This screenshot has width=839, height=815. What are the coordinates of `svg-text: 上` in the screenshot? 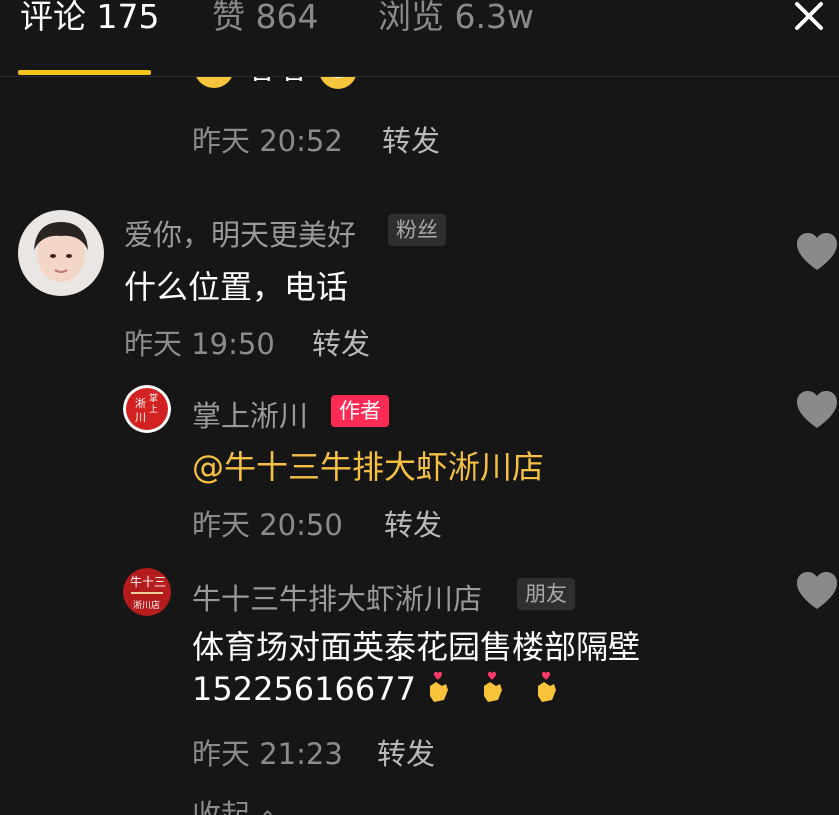 It's located at (153, 409).